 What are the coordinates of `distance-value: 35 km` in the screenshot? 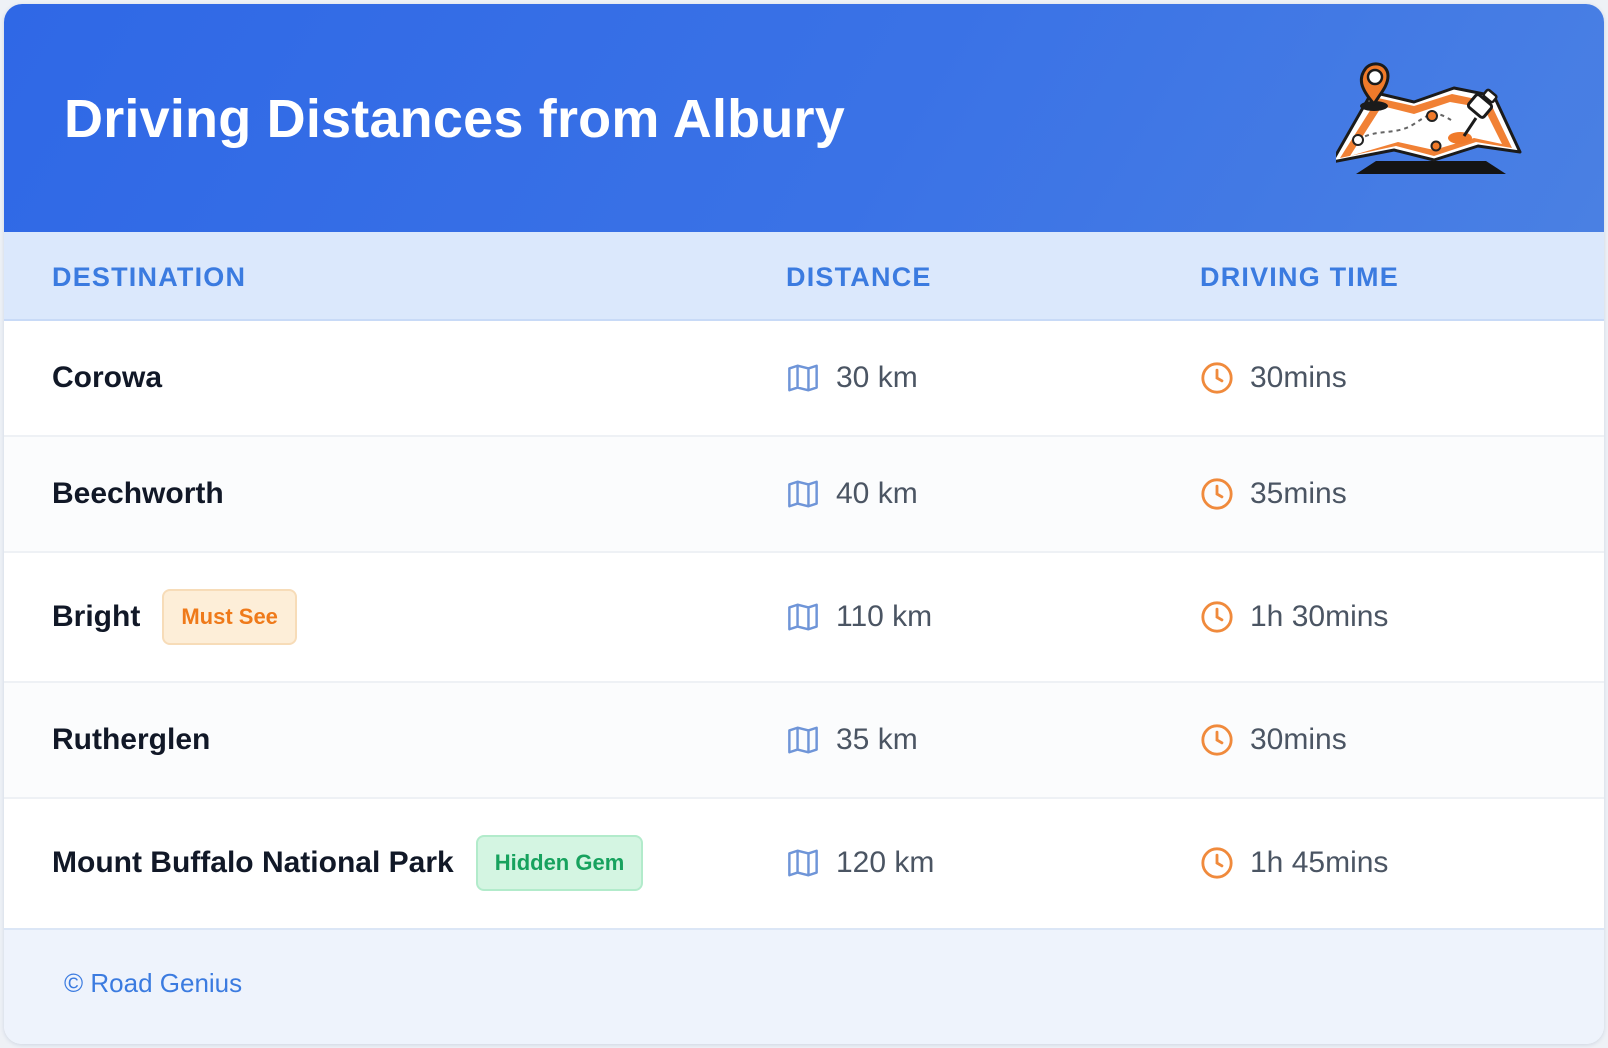 It's located at (877, 739).